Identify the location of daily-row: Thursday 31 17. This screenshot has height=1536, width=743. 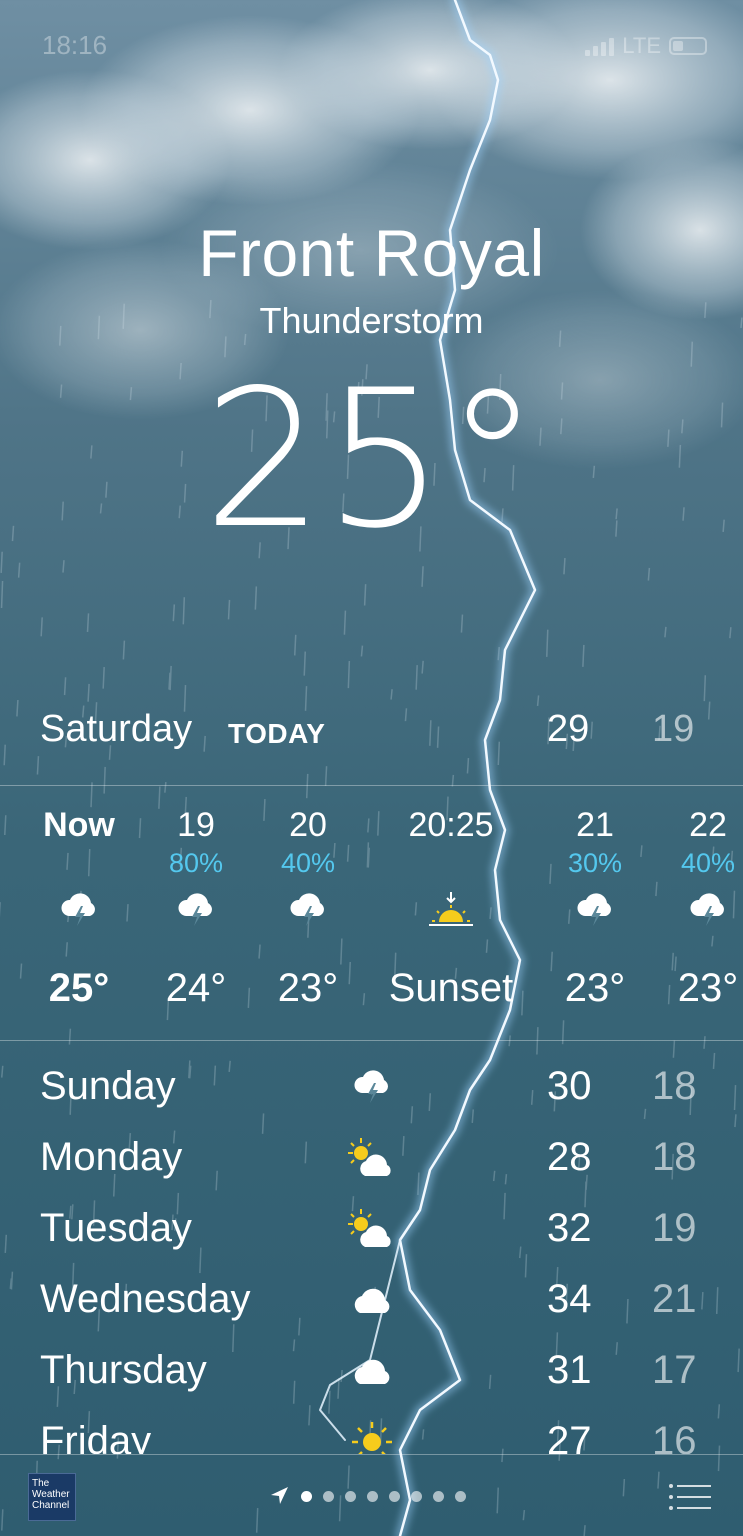
(371, 1377).